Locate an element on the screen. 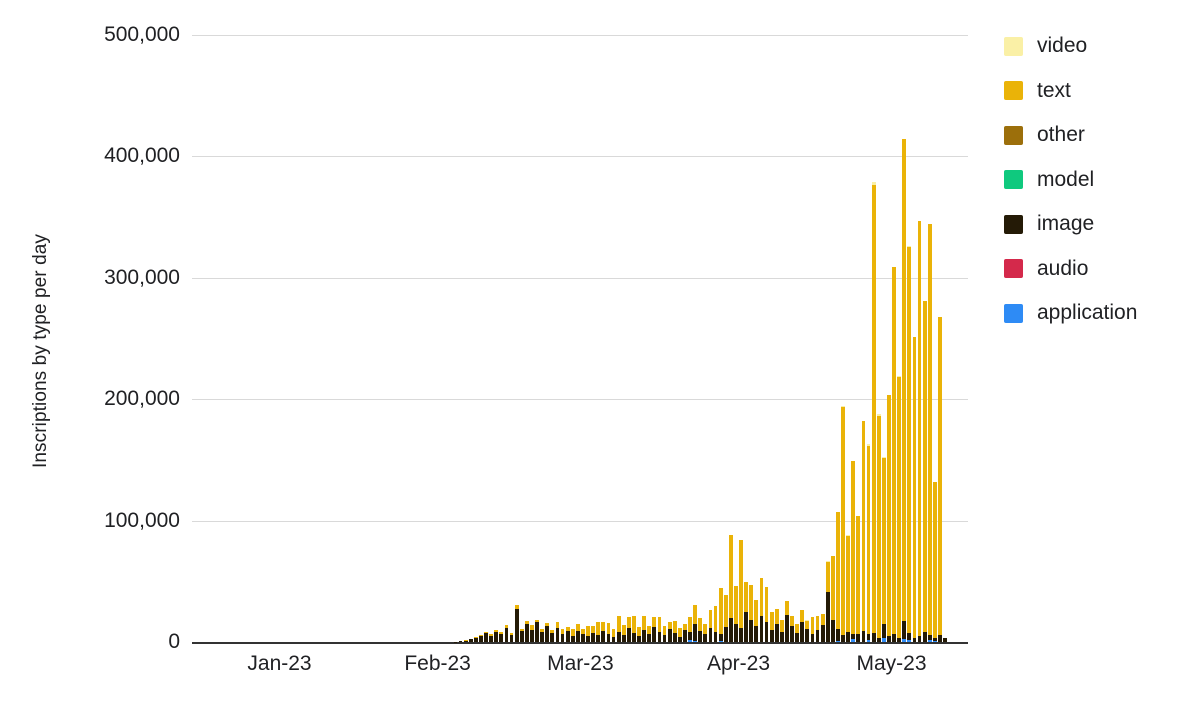 This screenshot has width=1184, height=702. legend-item-model: model is located at coordinates (1094, 180).